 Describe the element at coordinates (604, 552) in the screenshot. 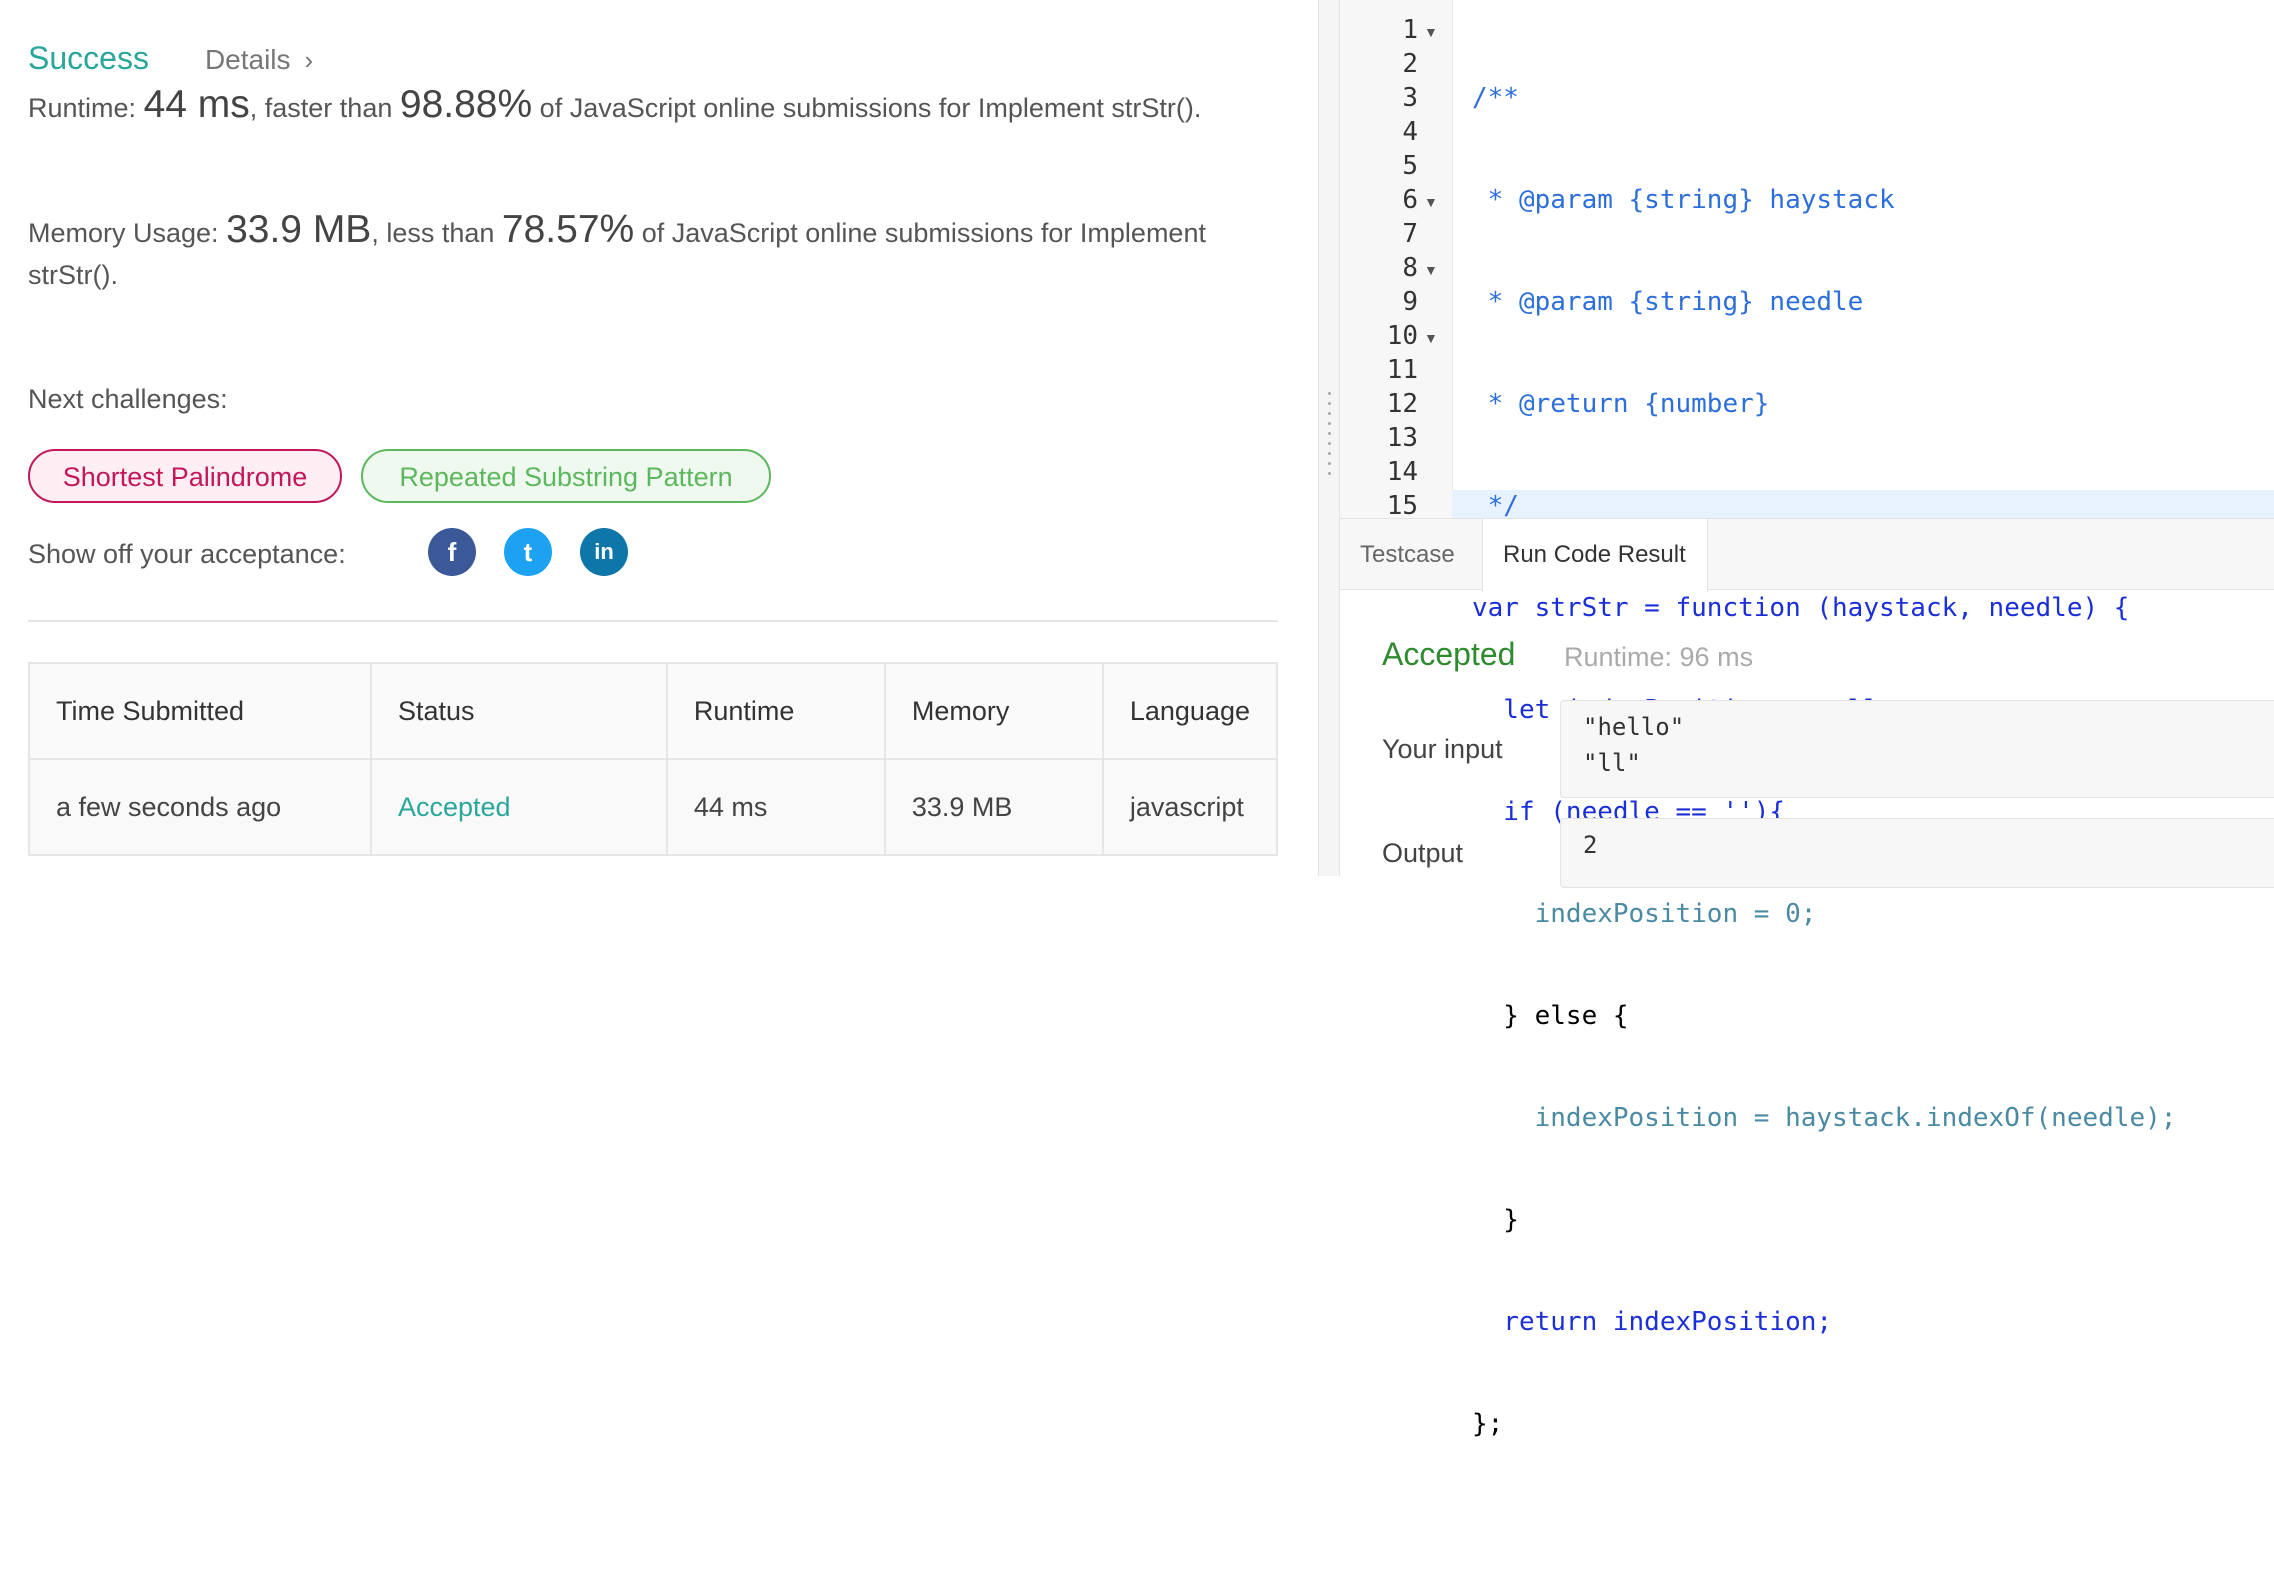

I see `linkedin-icon: in` at that location.